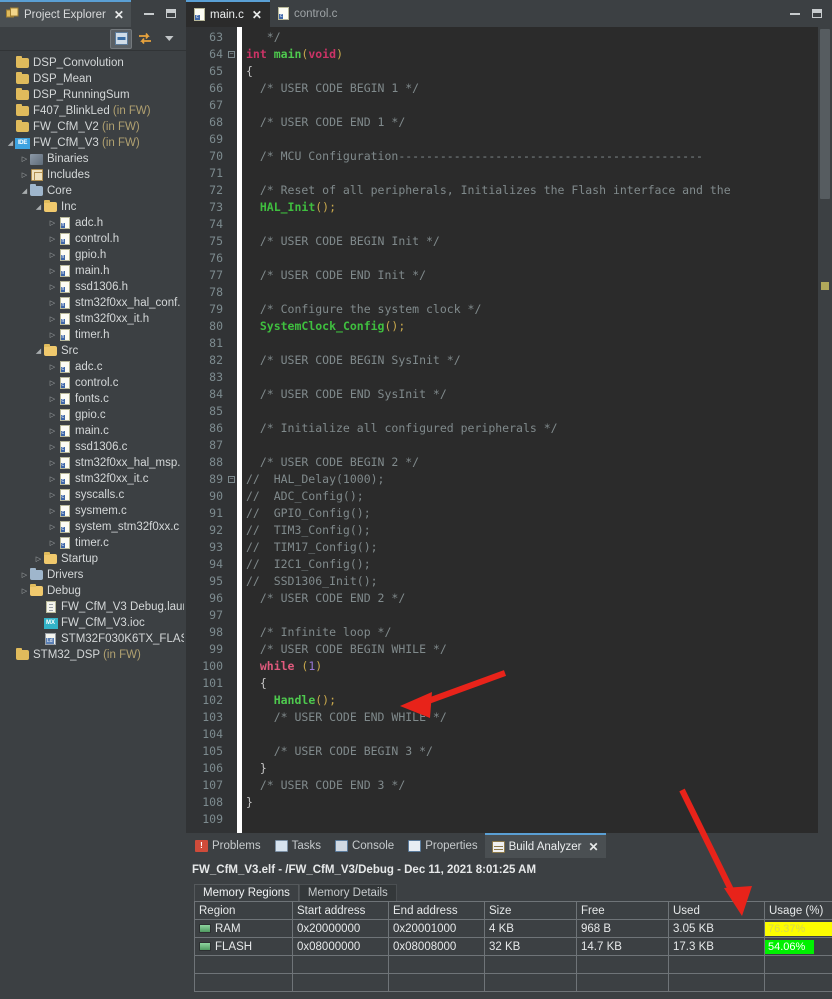 Image resolution: width=832 pixels, height=999 pixels. What do you see at coordinates (93, 543) in the screenshot?
I see `tree-item-timer-c: ▷ c timer.c` at bounding box center [93, 543].